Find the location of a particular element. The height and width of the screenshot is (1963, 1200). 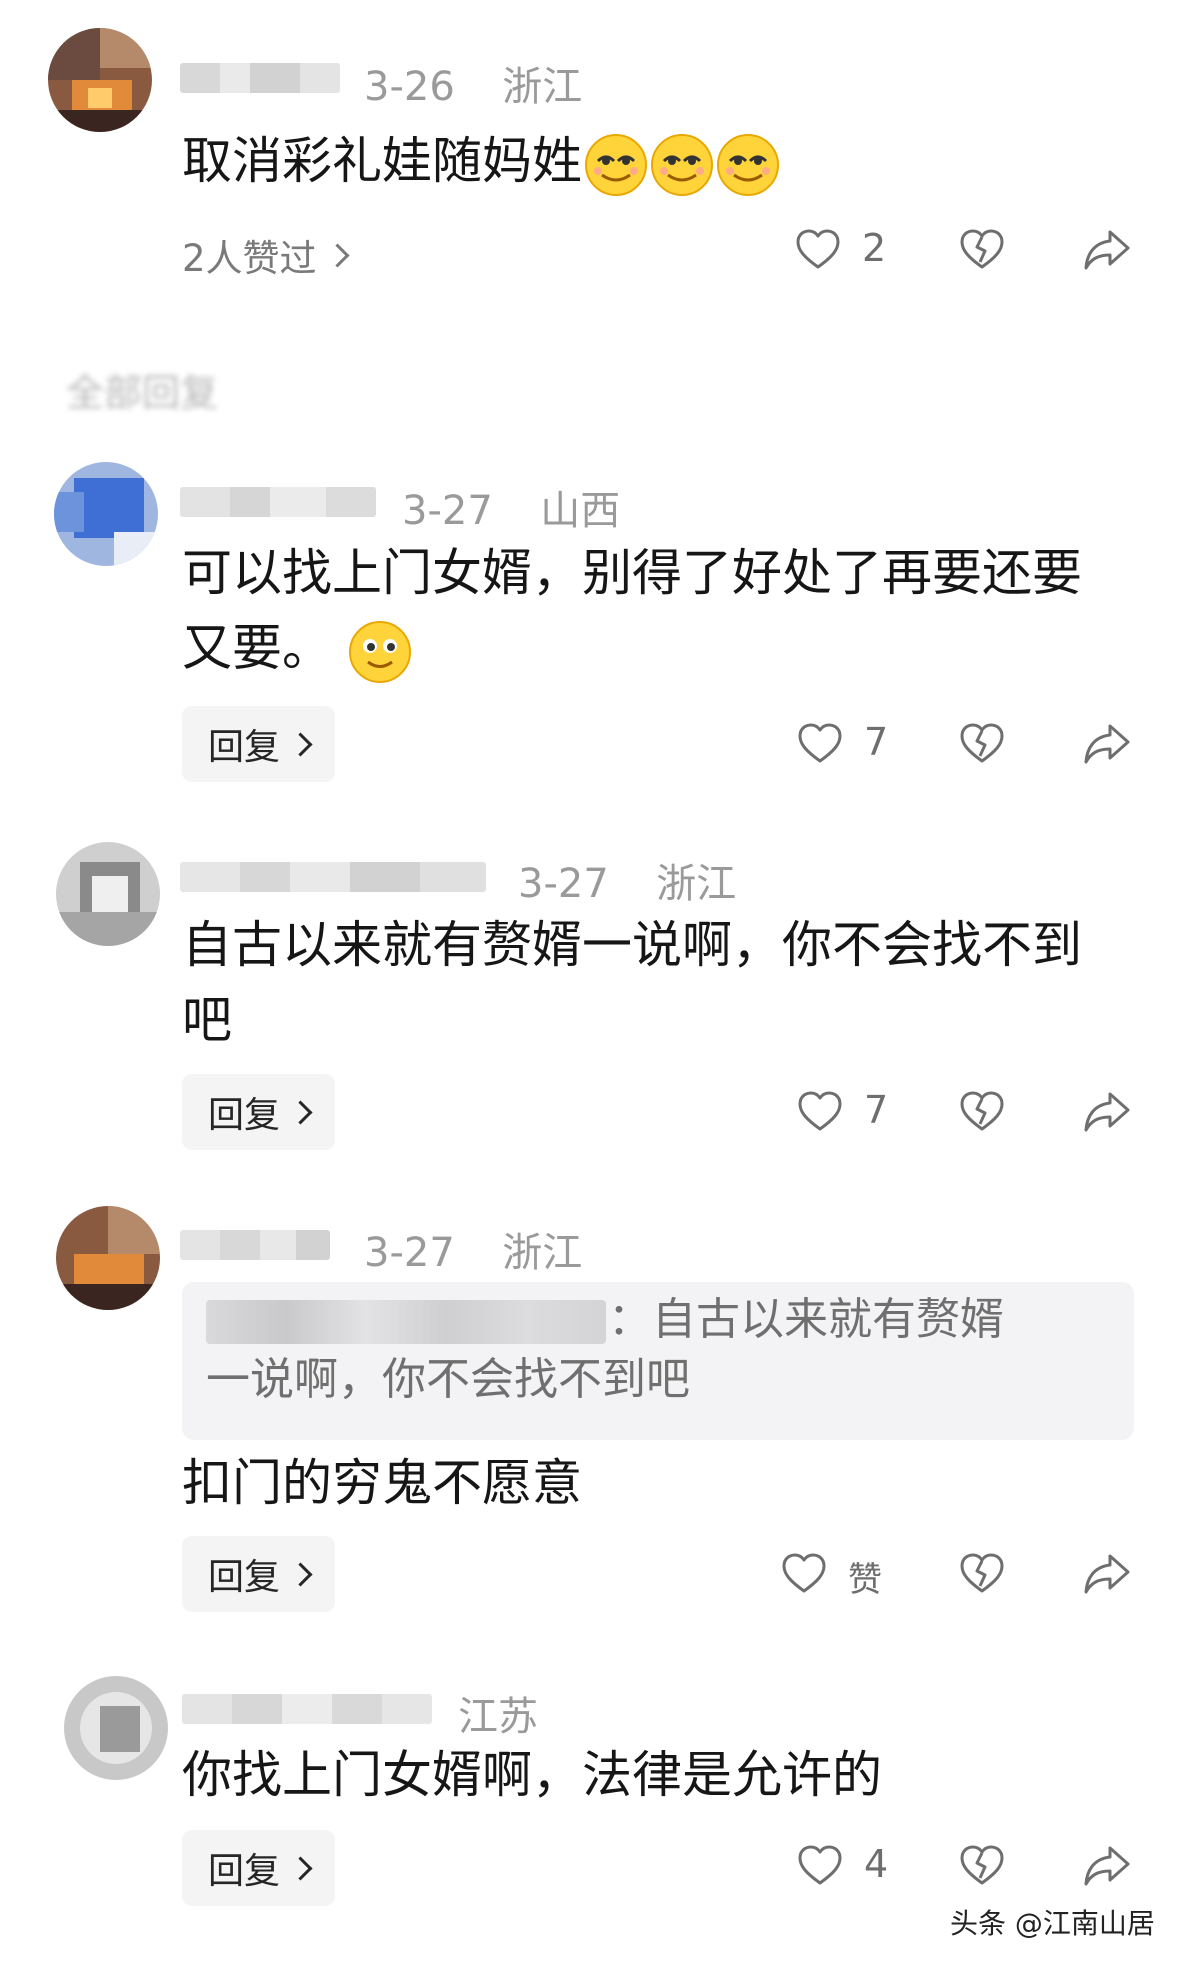

quoted-reply: ：自古以来就有赘婿 一说啊，你不会找不到吧 is located at coordinates (658, 1361).